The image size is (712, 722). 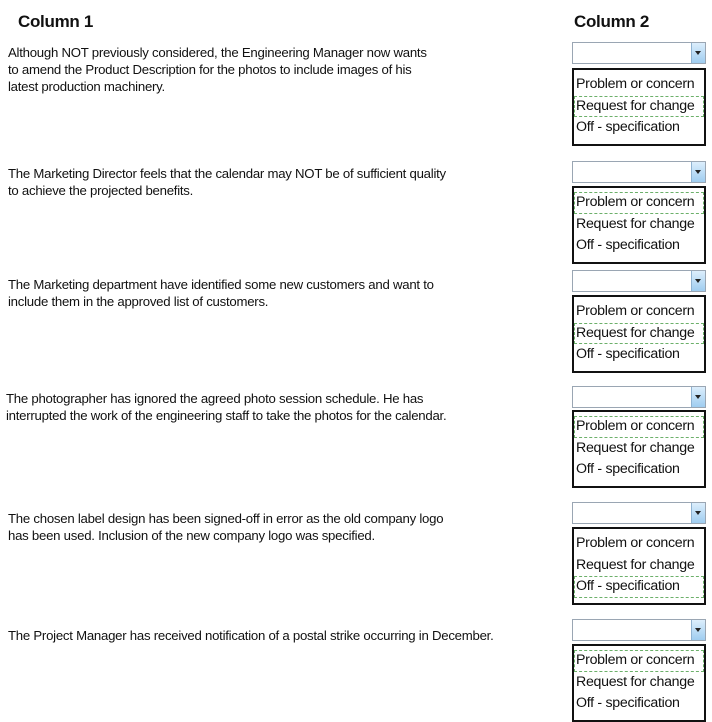 I want to click on statement-line: to achieve the projected benefits., so click(x=101, y=190).